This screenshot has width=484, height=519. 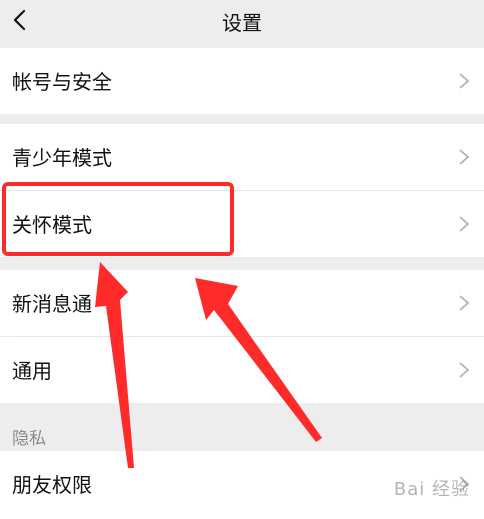 I want to click on settings-item-general: 通用, so click(x=242, y=370).